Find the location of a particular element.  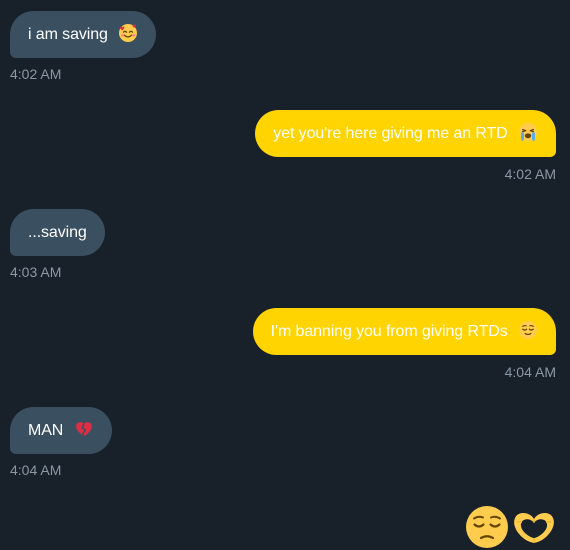

message-outgoing: yet you're here giving me an RTD is located at coordinates (405, 133).